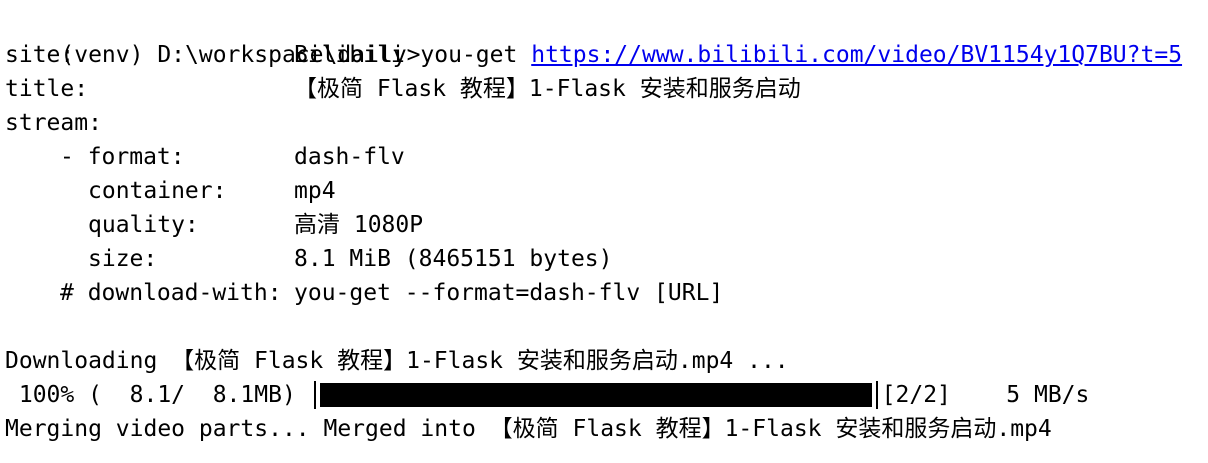 The height and width of the screenshot is (463, 1208). Describe the element at coordinates (143, 225) in the screenshot. I see `quality-key: quality:` at that location.